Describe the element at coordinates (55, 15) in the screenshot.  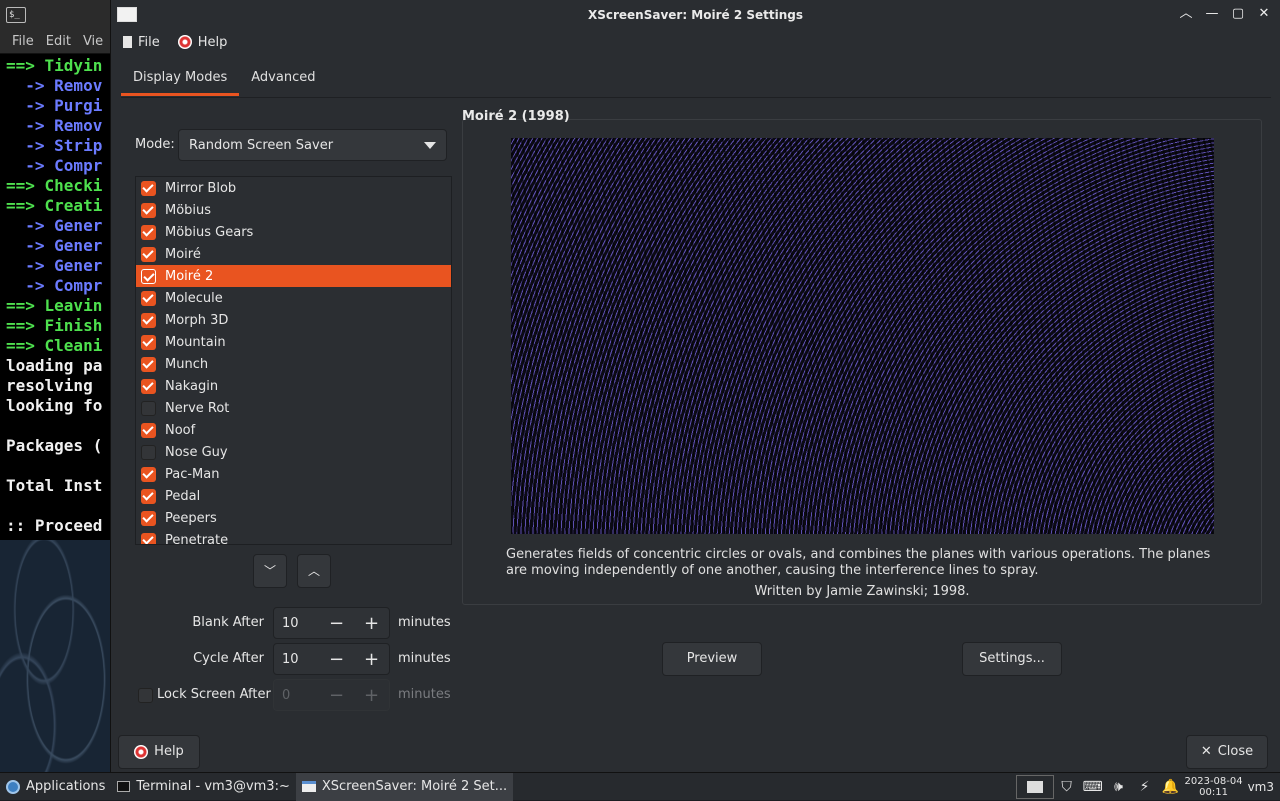
I see `terminal-titlebar: $_` at that location.